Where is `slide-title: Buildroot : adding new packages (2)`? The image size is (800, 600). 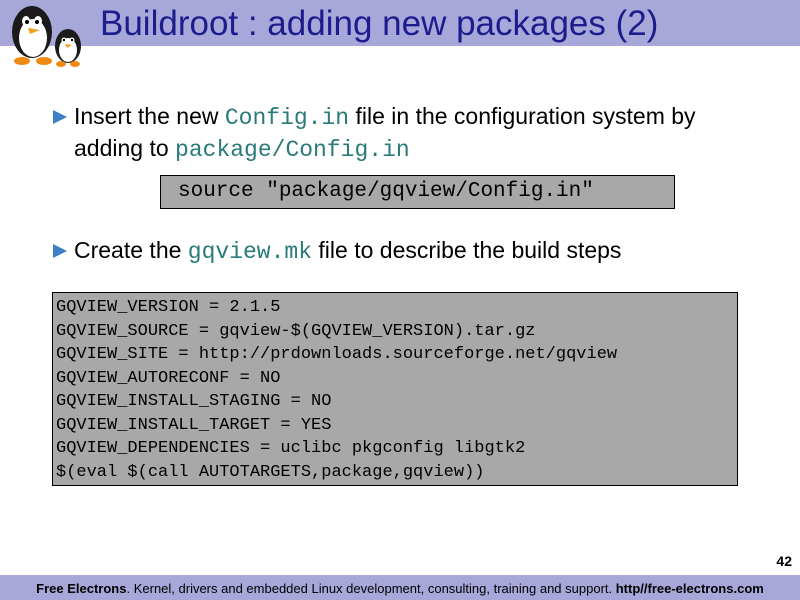
slide-title: Buildroot : adding new packages (2) is located at coordinates (379, 23).